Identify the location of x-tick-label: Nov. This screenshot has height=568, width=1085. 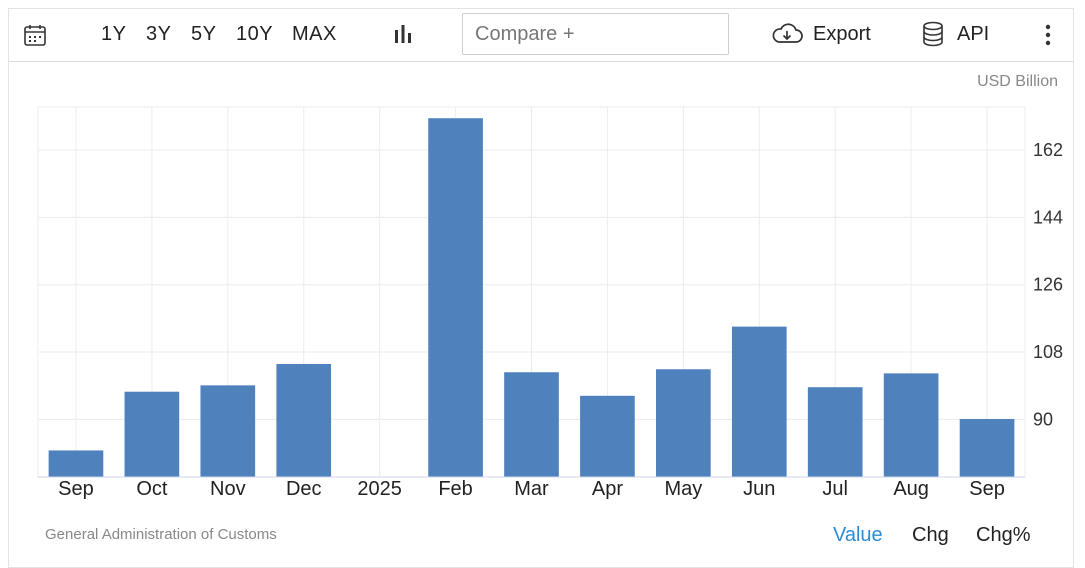
(228, 489).